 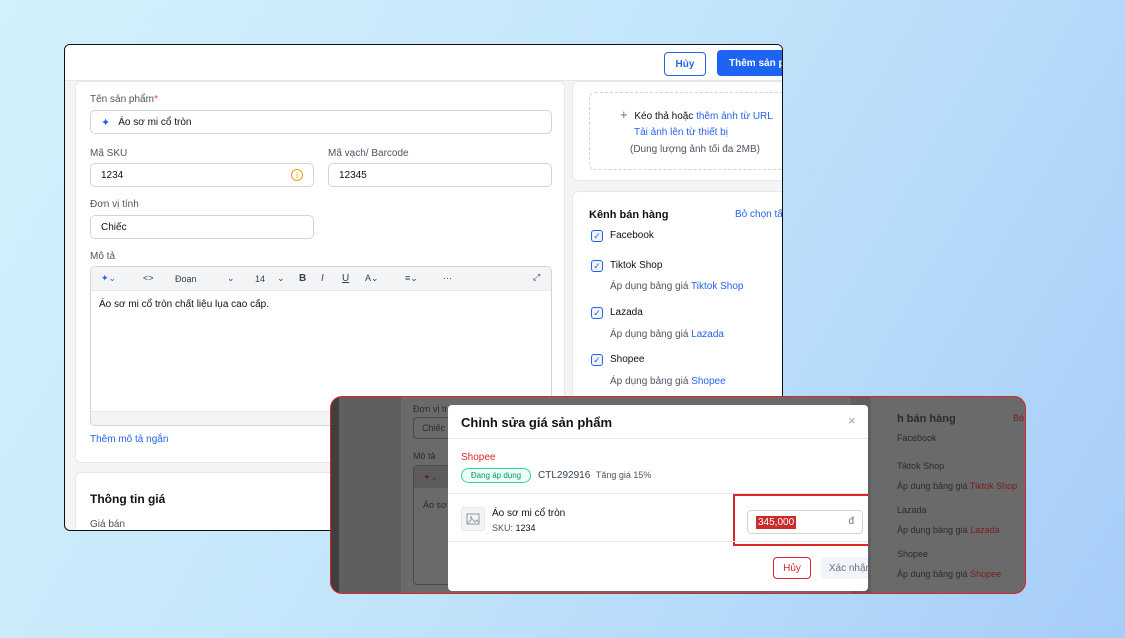 What do you see at coordinates (636, 265) in the screenshot?
I see `channel-name-tiktok: Tiktok Shop` at bounding box center [636, 265].